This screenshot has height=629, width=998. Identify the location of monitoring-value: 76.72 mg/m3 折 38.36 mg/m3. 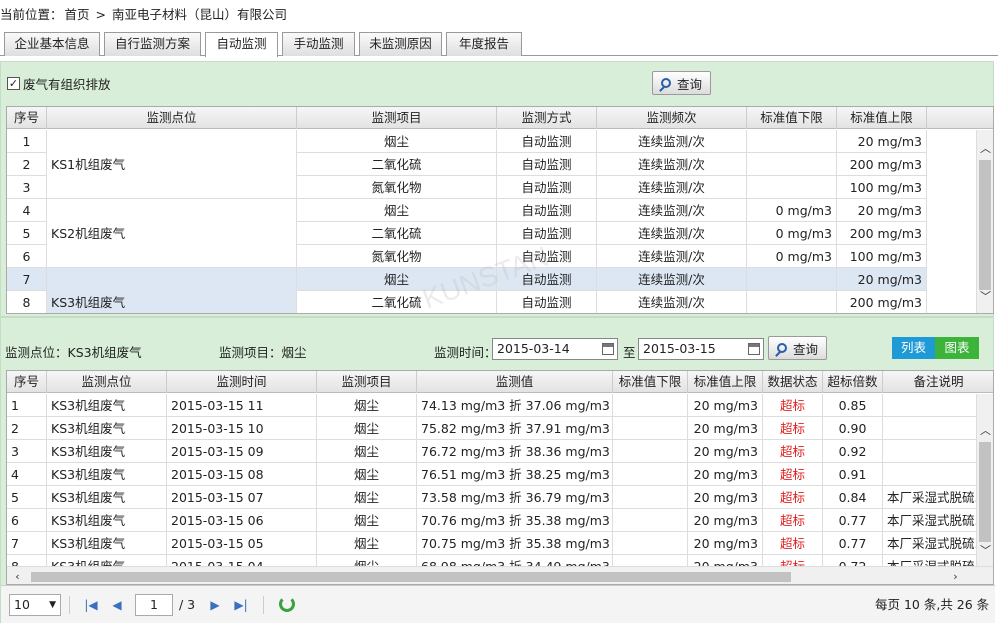
(515, 451).